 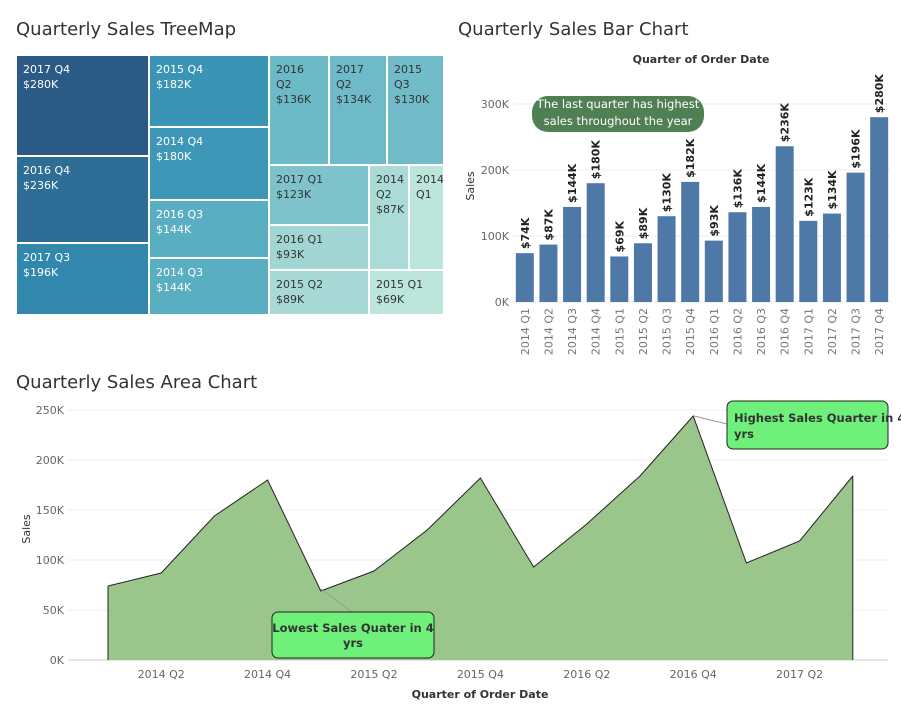 I want to click on area-x-tick-label: 2014 Q2, so click(x=161, y=674).